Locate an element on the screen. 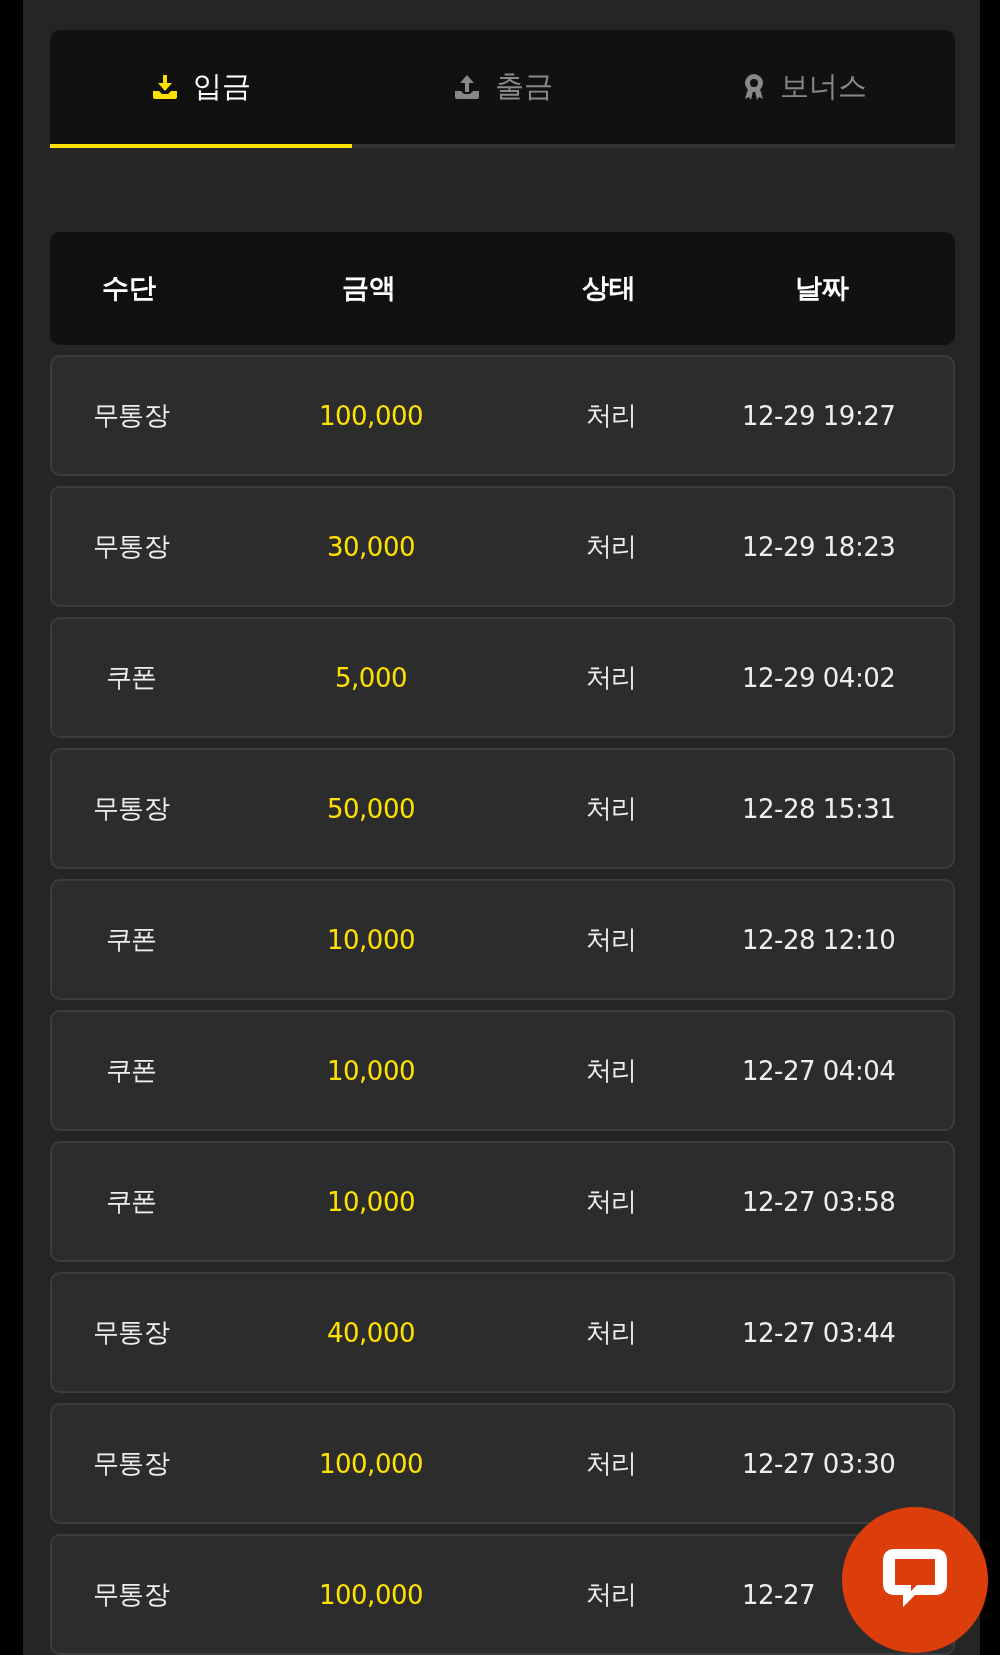 Image resolution: width=1000 pixels, height=1655 pixels. tab: 보너스 is located at coordinates (804, 89).